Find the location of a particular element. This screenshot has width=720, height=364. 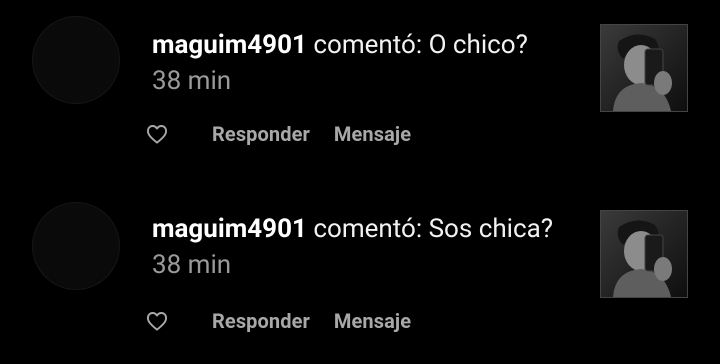

notification-text: maguim4901 comentó: O chico? 38 min is located at coordinates (362, 63).